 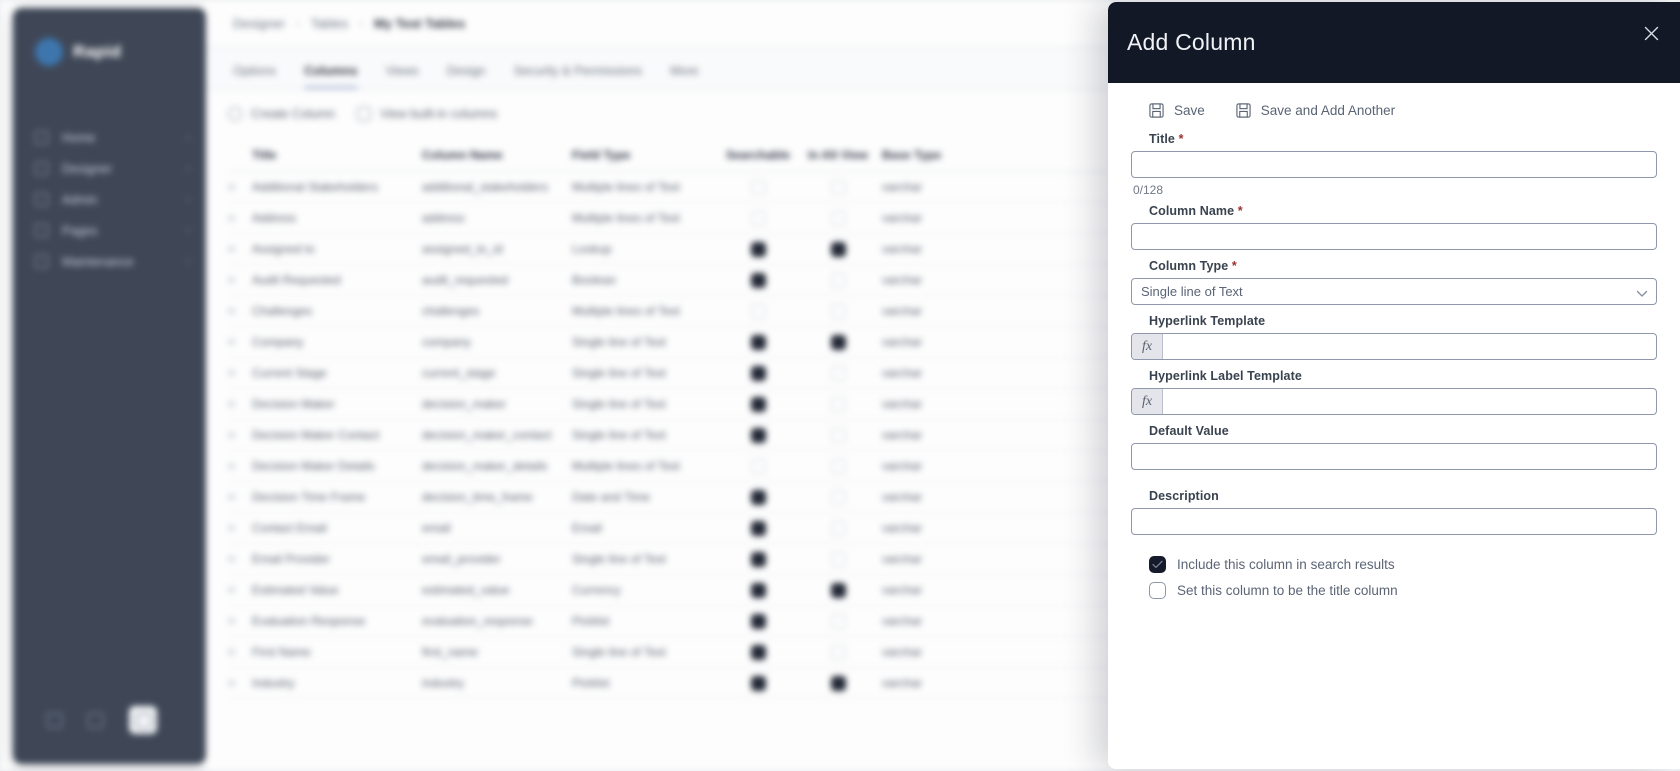 I want to click on default-value-input, so click(x=1394, y=456).